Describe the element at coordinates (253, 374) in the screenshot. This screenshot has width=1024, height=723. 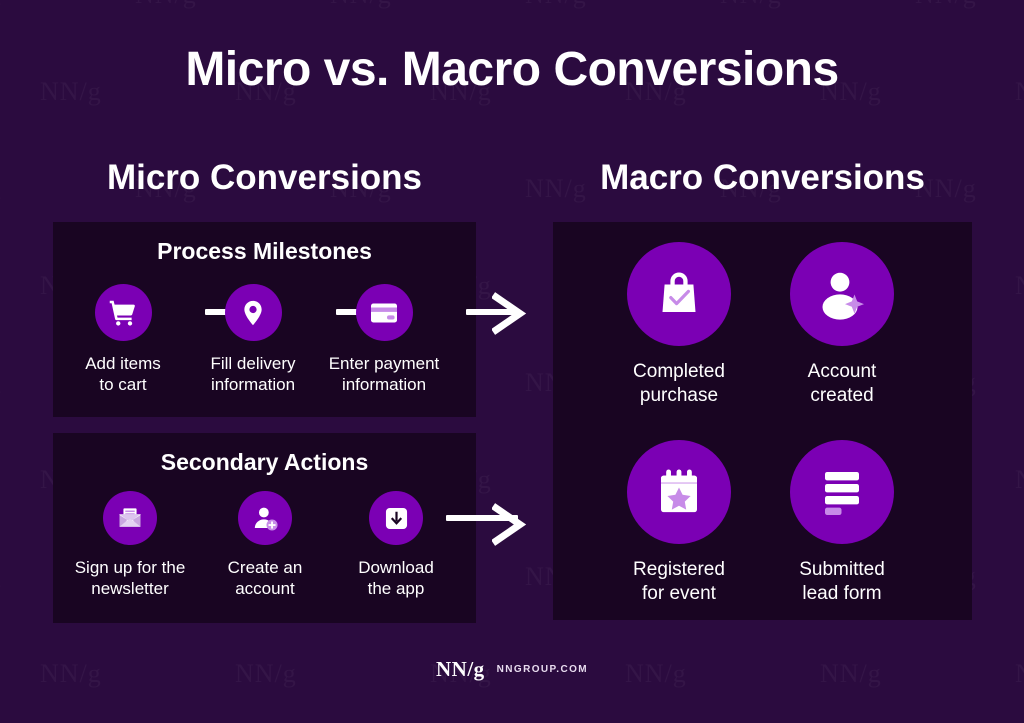
I see `step-label: Fill delivery information` at that location.